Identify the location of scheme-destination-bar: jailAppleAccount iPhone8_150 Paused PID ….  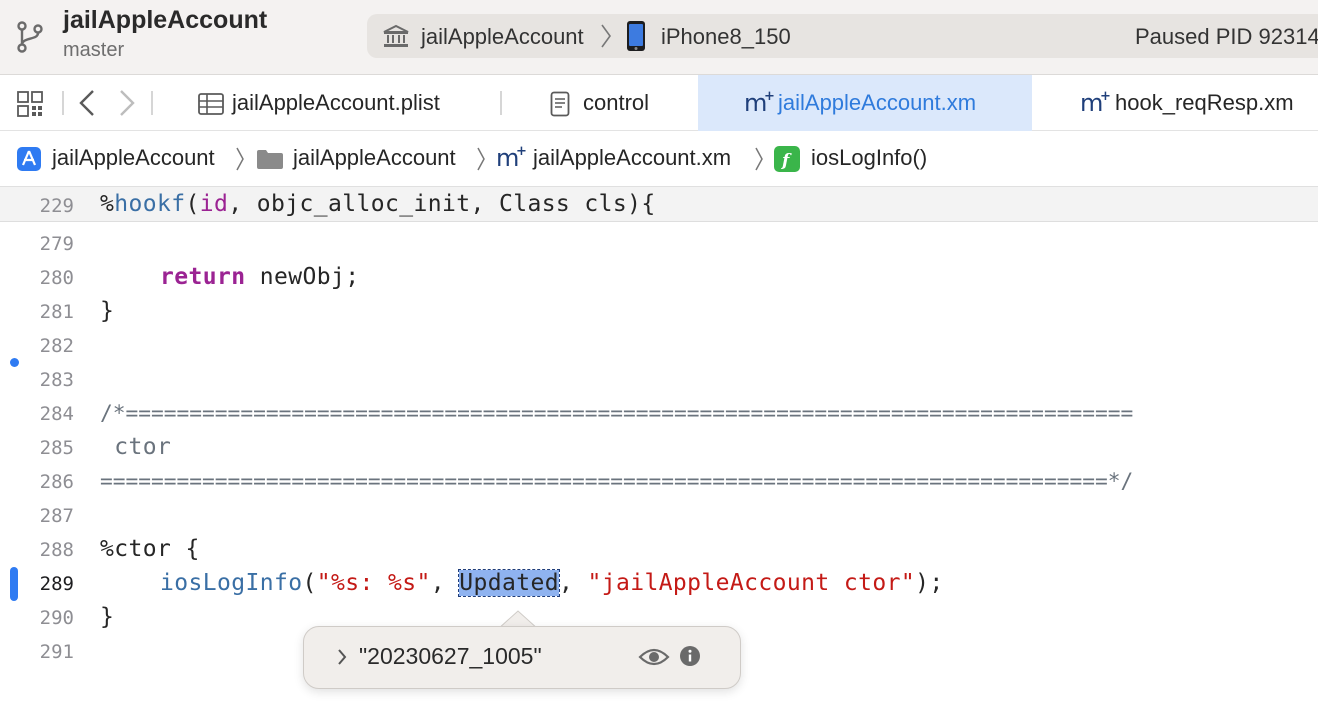
(842, 36).